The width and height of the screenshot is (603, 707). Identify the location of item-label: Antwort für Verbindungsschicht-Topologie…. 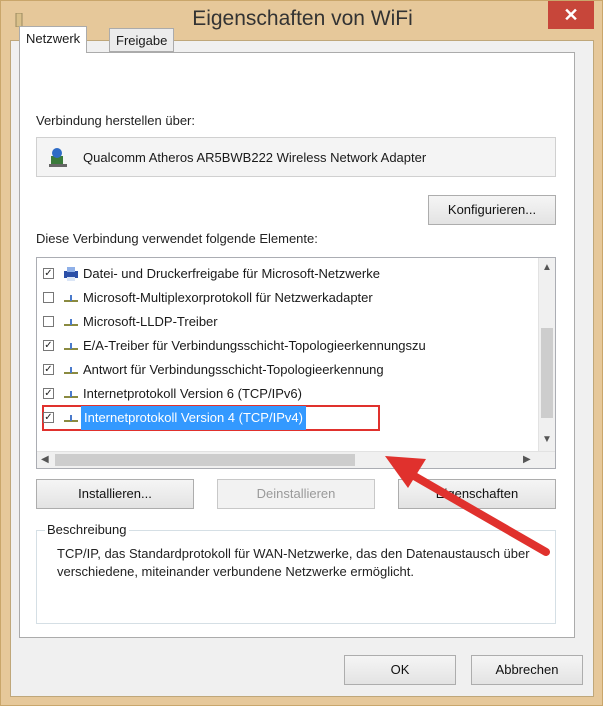
(233, 369).